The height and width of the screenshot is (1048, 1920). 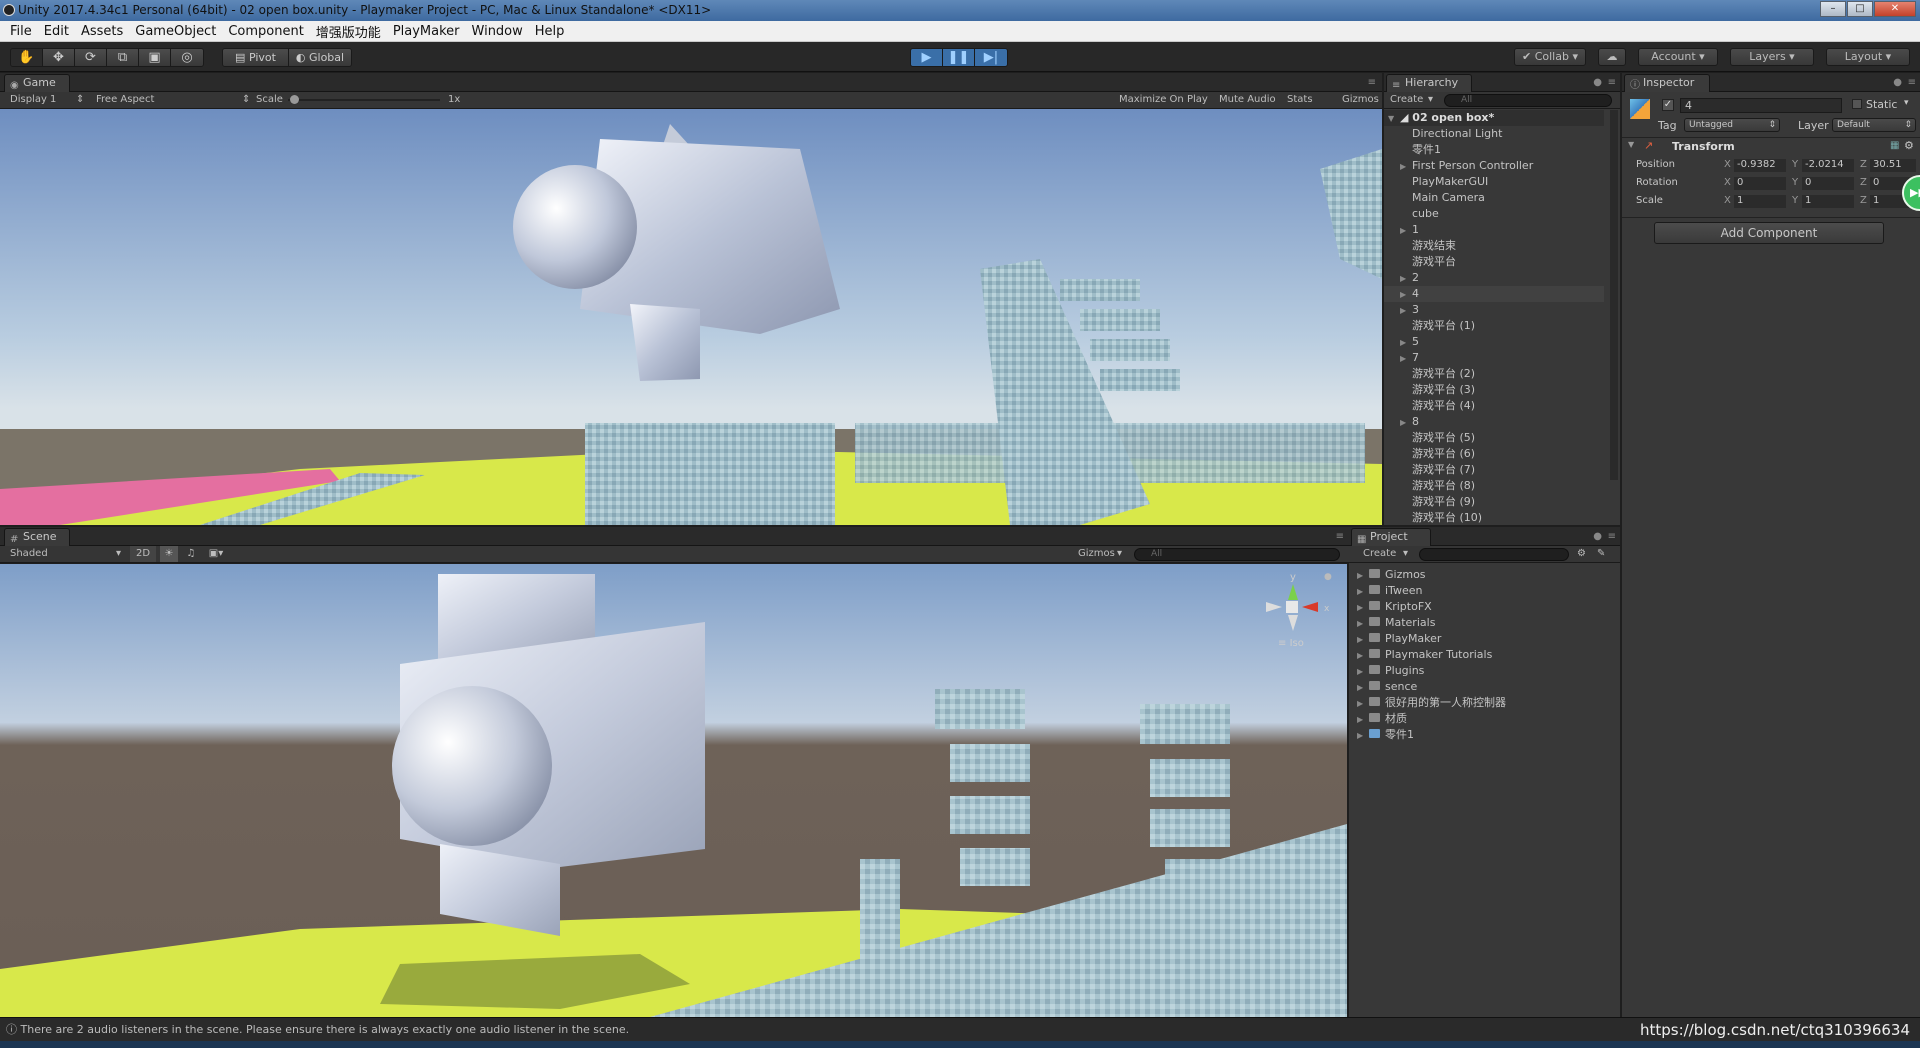 I want to click on hierarchy-item: ▶ 7, so click(x=1494, y=358).